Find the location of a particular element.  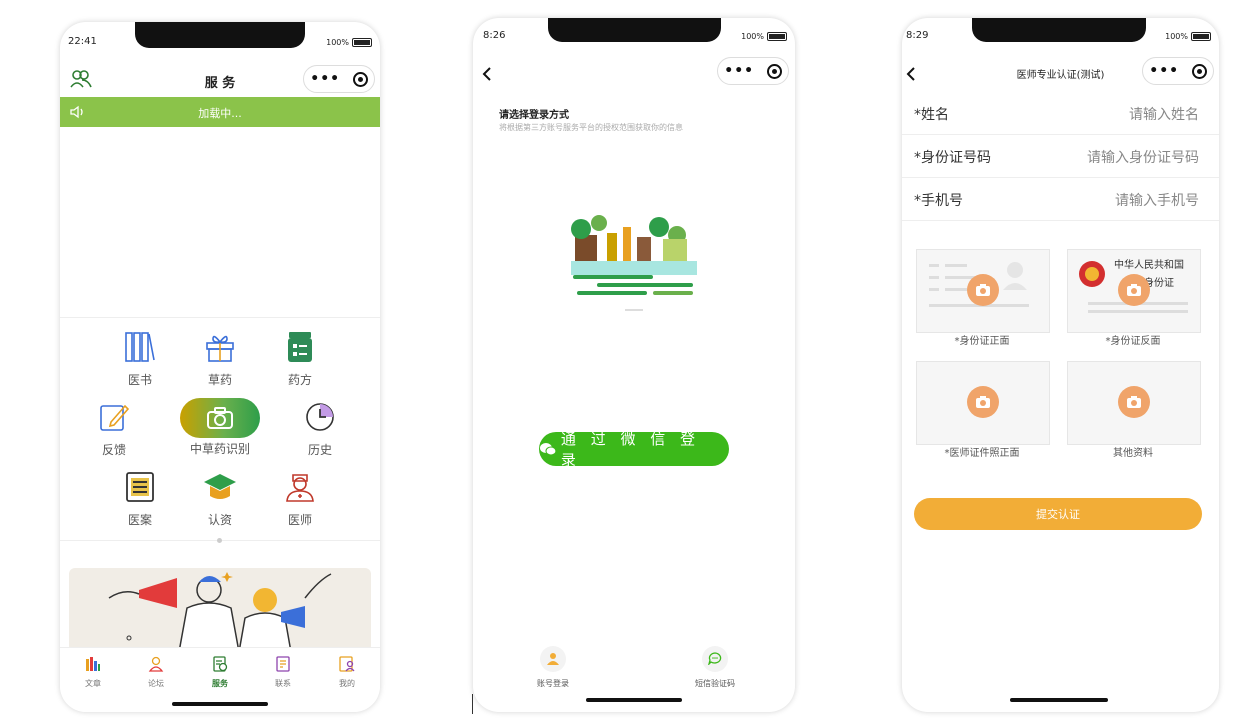

bottom-tabbar: 文章 论坛 服务 联系 我的 is located at coordinates (220, 679).